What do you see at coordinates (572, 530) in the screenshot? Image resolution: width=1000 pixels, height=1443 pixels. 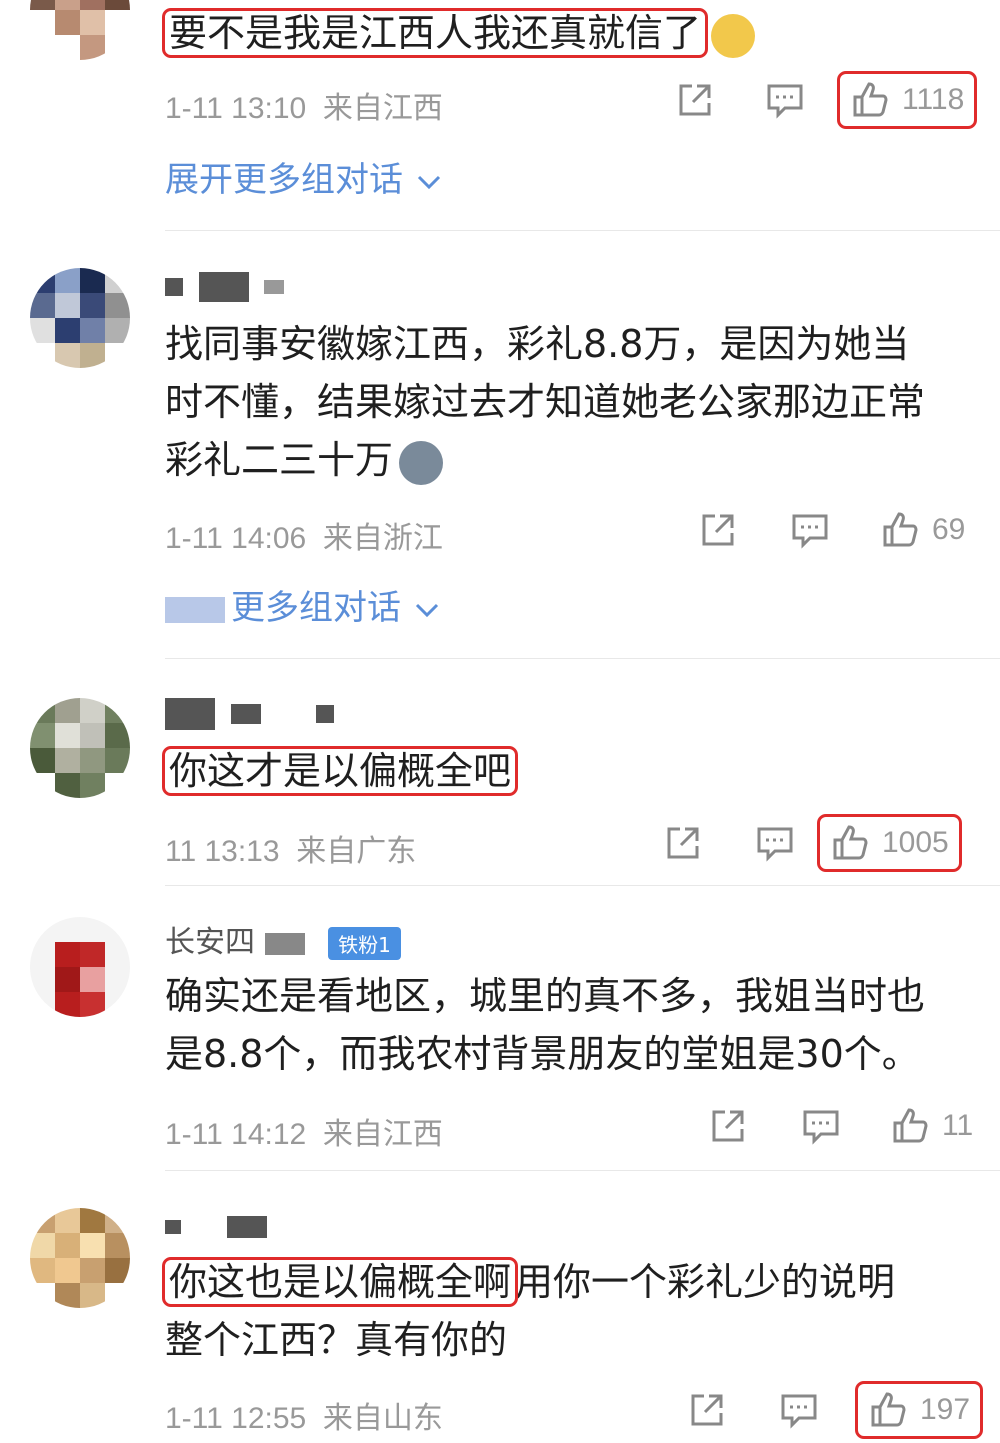 I see `comment-meta: 1-11 14:06 来自浙江 69` at bounding box center [572, 530].